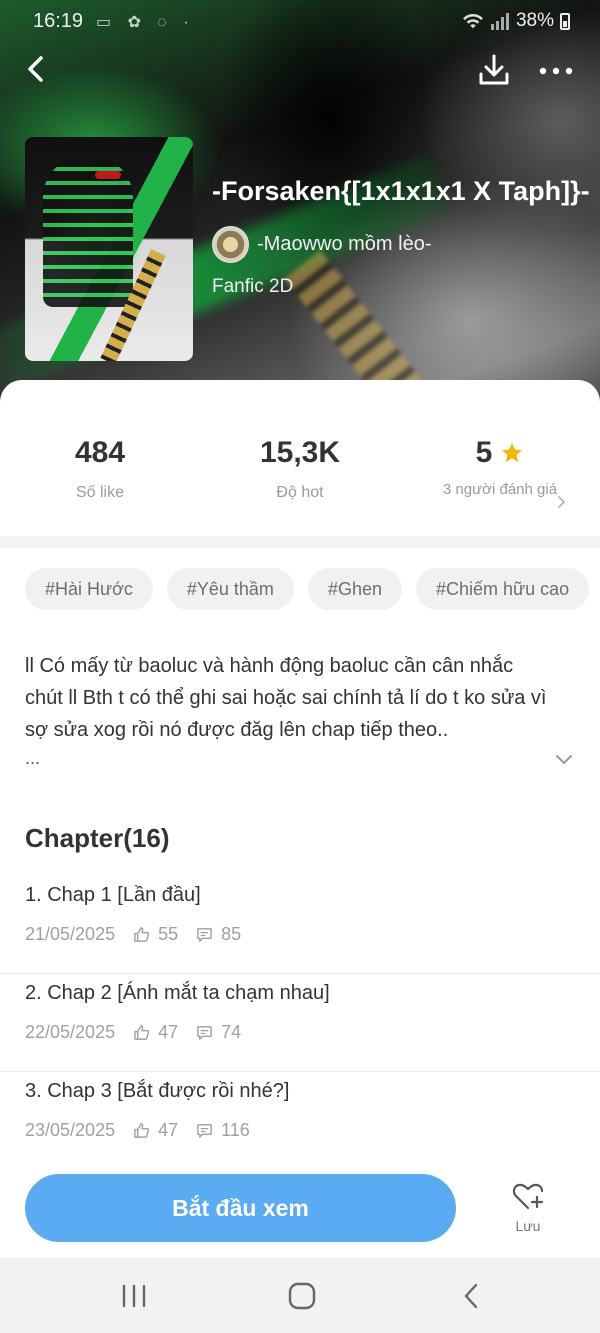  Describe the element at coordinates (168, 934) in the screenshot. I see `chapter-likes: 55` at that location.